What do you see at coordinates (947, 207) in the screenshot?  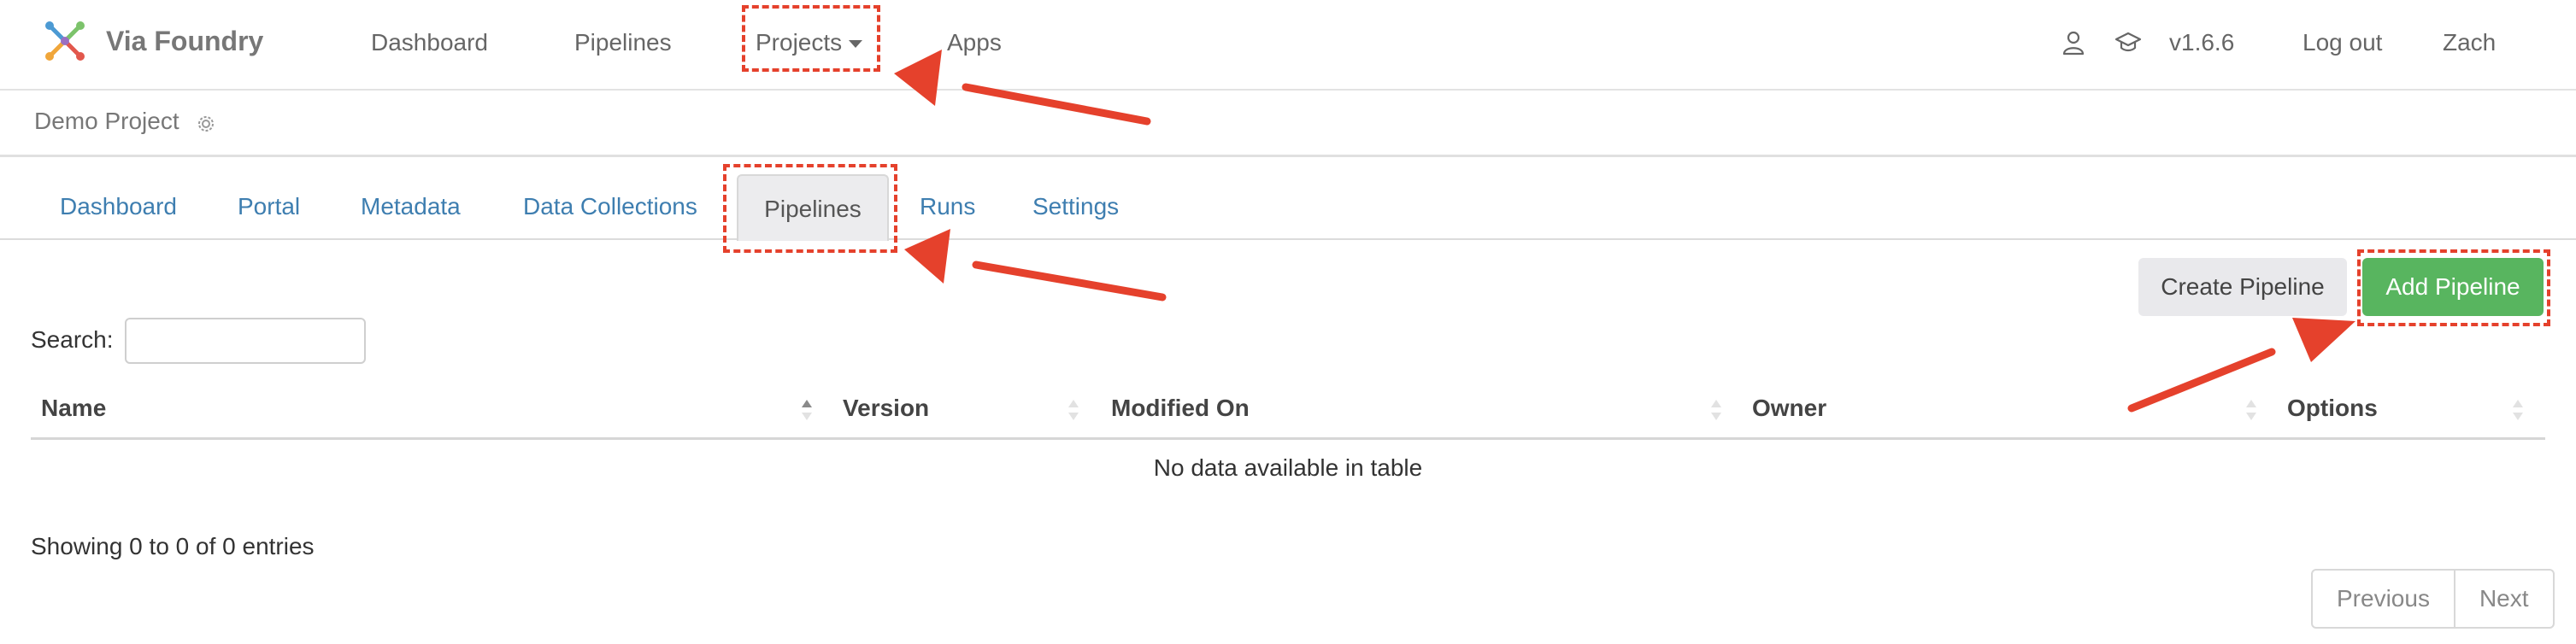 I see `tab-runs: Runs` at bounding box center [947, 207].